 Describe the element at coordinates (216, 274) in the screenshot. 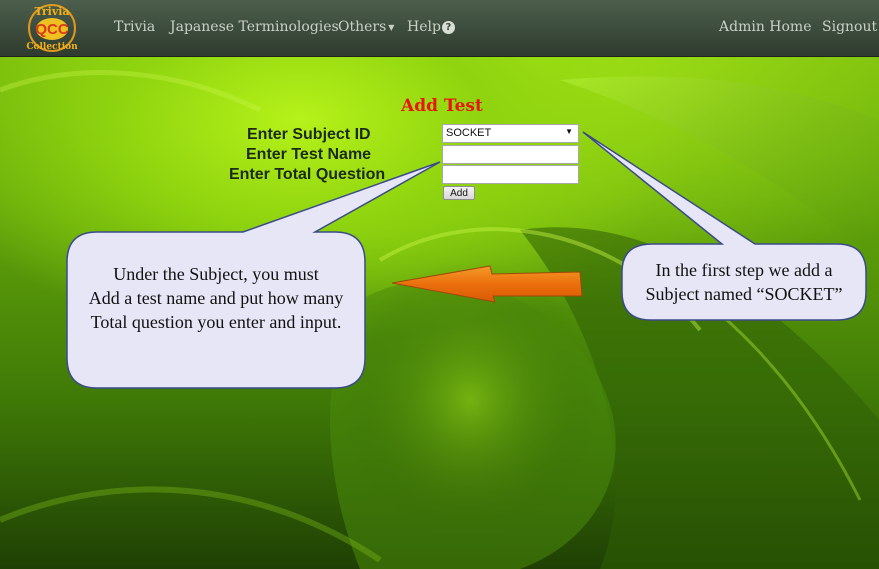

I see `left-callout-line: Under the Subject, you must` at that location.